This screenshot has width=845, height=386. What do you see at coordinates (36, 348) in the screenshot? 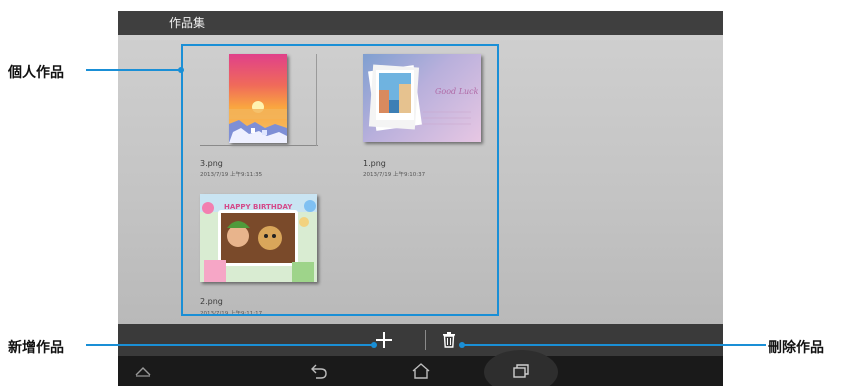
I see `callout-add-work: 新增作品` at bounding box center [36, 348].